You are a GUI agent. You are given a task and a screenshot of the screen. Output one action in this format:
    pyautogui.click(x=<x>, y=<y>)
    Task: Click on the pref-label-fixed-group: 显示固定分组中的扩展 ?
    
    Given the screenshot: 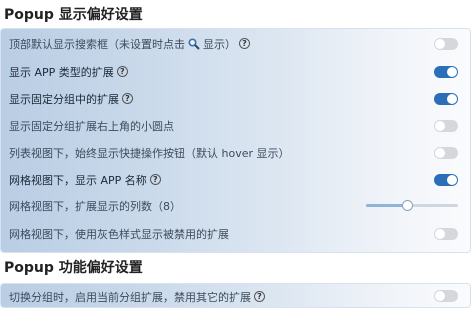 What is the action you would take?
    pyautogui.click(x=71, y=99)
    